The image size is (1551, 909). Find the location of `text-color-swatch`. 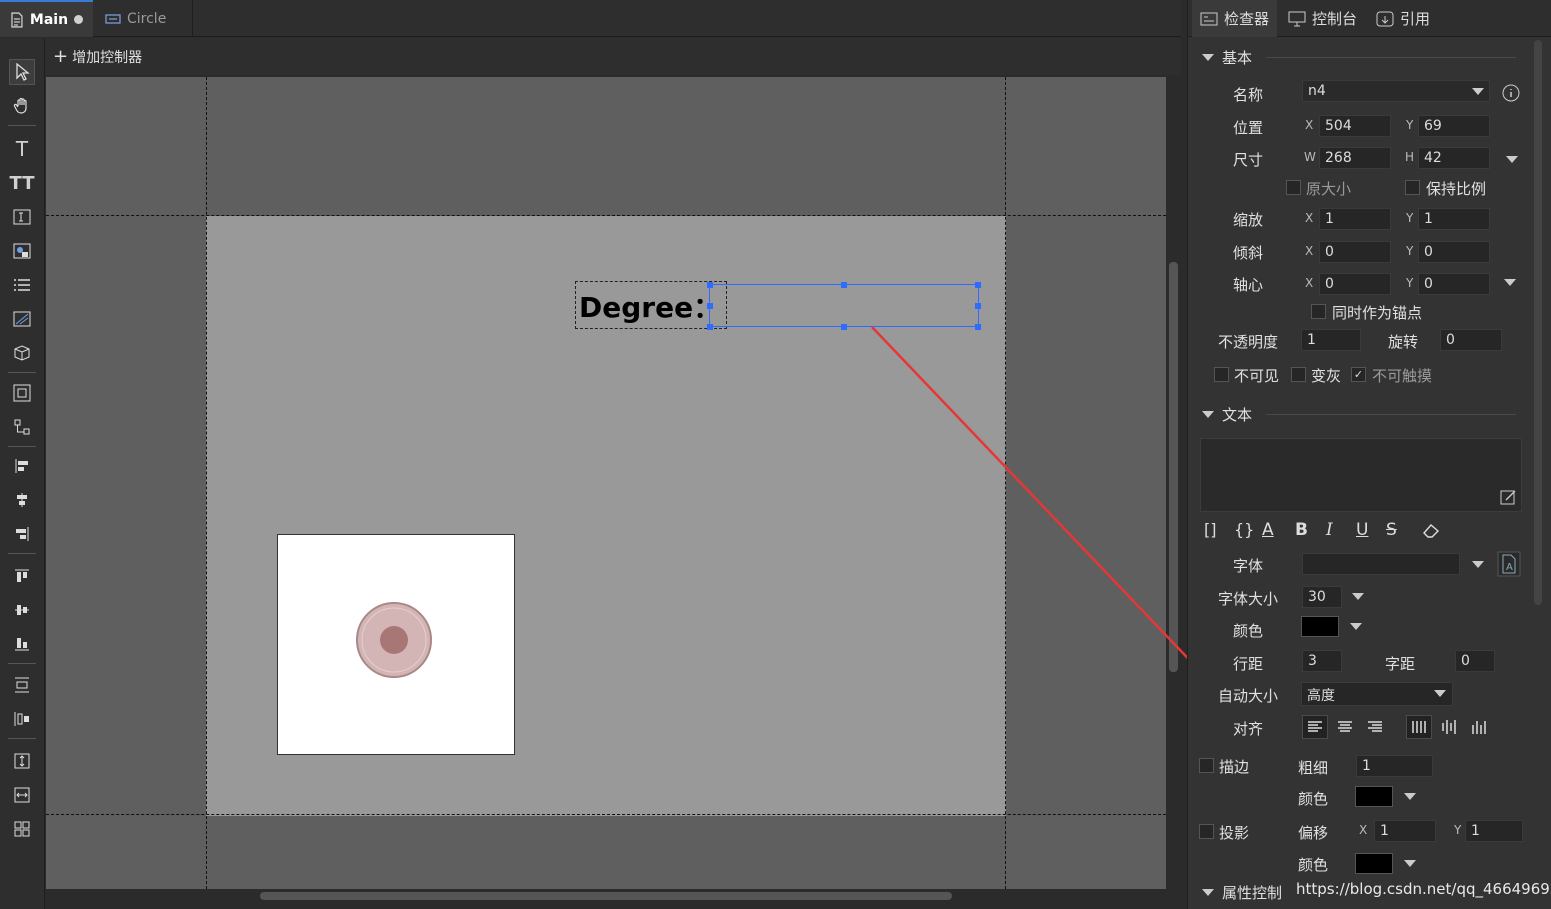

text-color-swatch is located at coordinates (1320, 626).